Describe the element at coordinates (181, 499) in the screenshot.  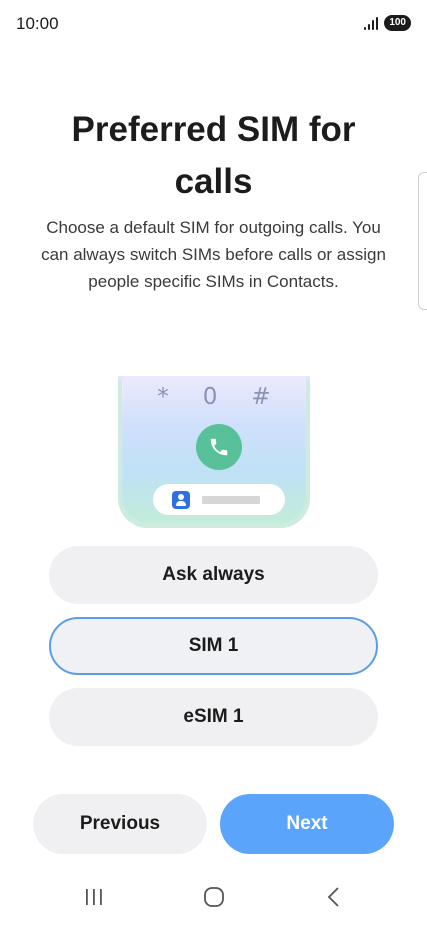
I see `contact-icon` at that location.